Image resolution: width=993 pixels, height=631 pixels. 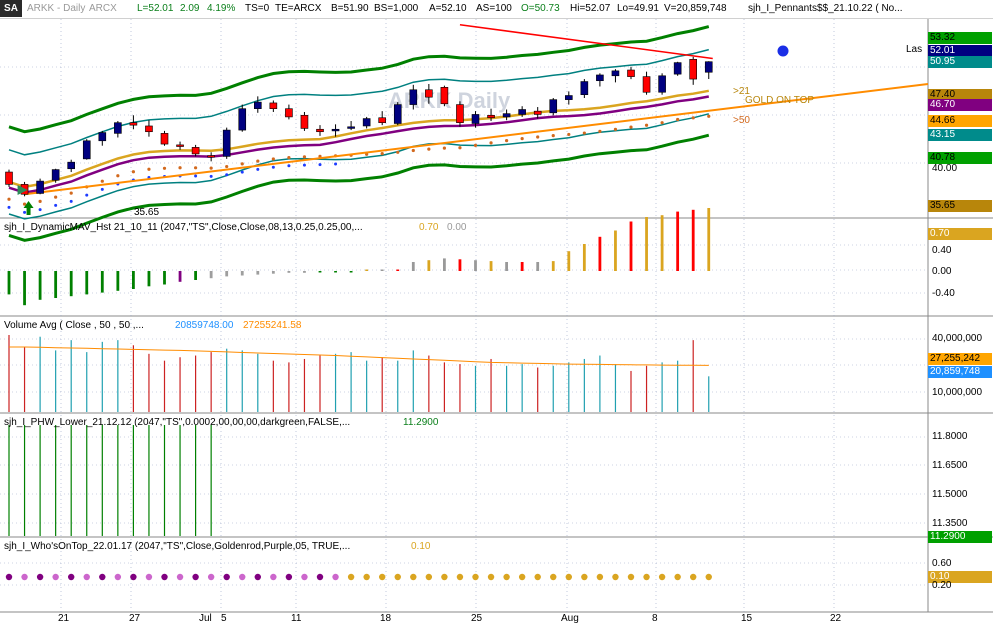 I want to click on phw-tick: 11.3500, so click(x=950, y=523).